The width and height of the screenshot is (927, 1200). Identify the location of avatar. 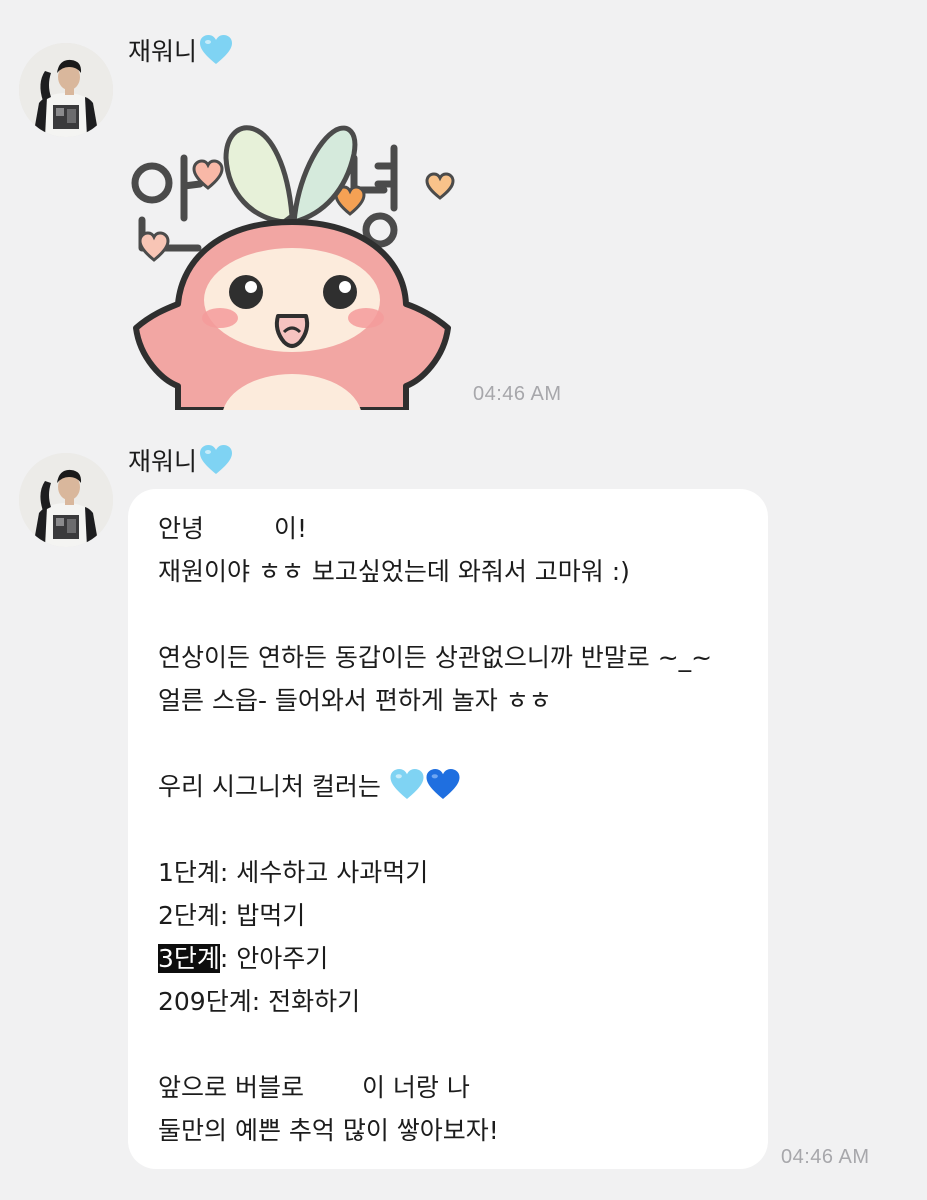
(66, 500).